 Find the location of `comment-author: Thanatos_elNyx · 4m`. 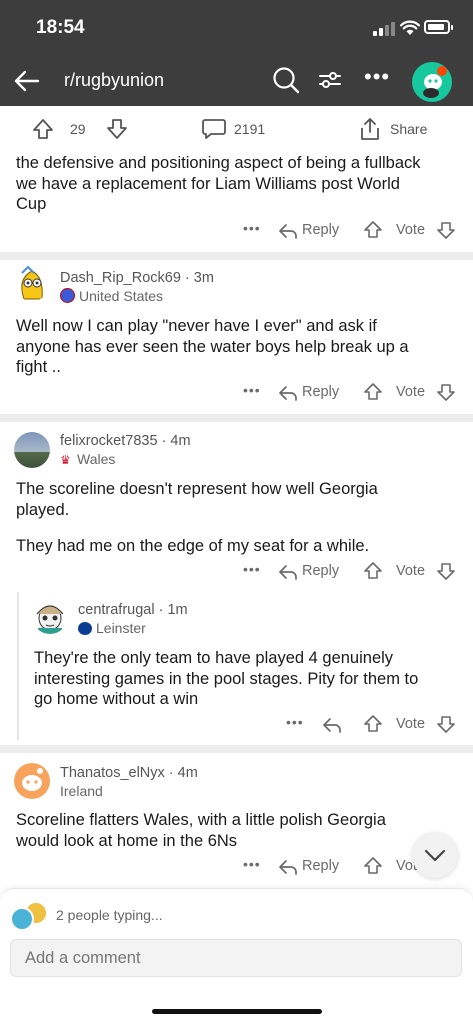

comment-author: Thanatos_elNyx · 4m is located at coordinates (129, 773).